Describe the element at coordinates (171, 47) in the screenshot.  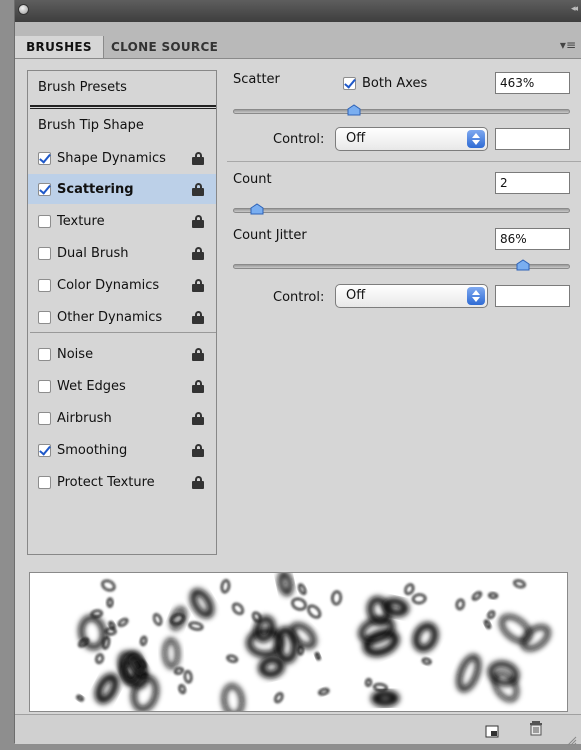
I see `tab-clone-source: CLONE SOURCE` at that location.